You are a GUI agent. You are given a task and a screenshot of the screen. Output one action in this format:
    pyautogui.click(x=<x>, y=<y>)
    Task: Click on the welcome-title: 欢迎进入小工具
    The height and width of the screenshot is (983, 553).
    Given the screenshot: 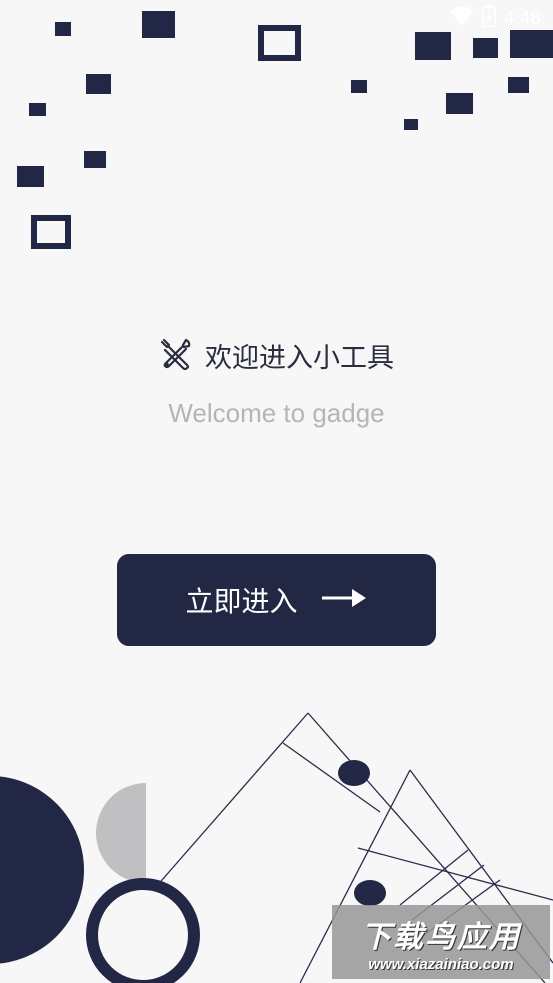 What is the action you would take?
    pyautogui.click(x=299, y=358)
    